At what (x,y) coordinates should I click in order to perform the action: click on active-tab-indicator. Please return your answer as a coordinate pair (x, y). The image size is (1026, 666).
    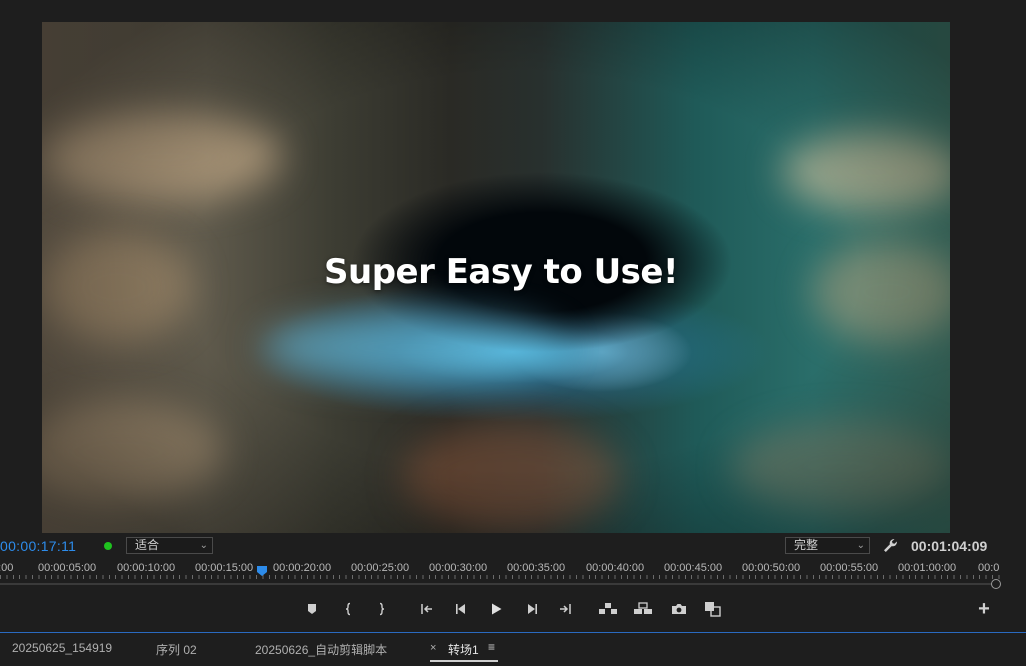
    Looking at the image, I should click on (464, 661).